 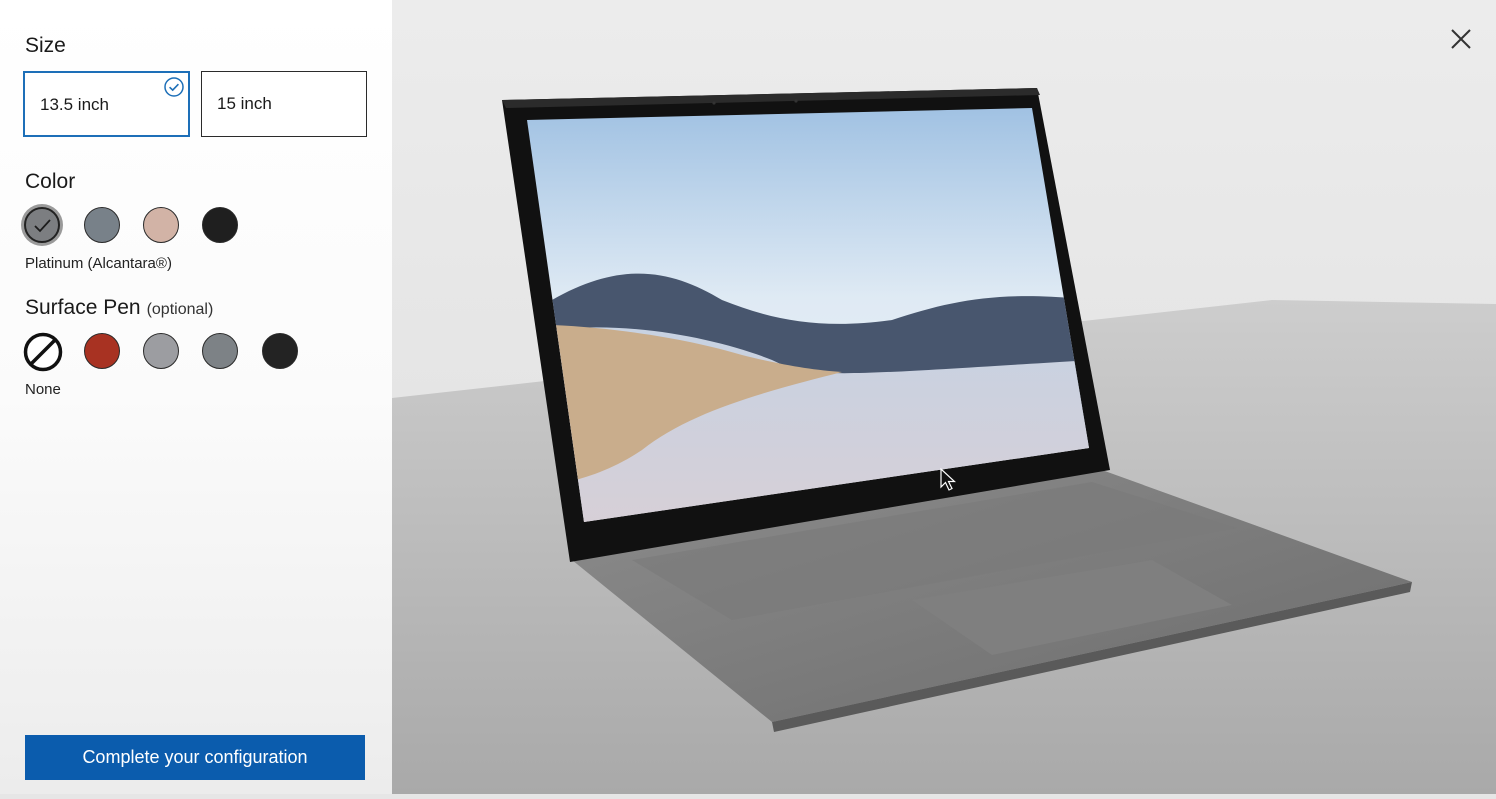 What do you see at coordinates (83, 307) in the screenshot?
I see `pen-heading-text: Surface Pen` at bounding box center [83, 307].